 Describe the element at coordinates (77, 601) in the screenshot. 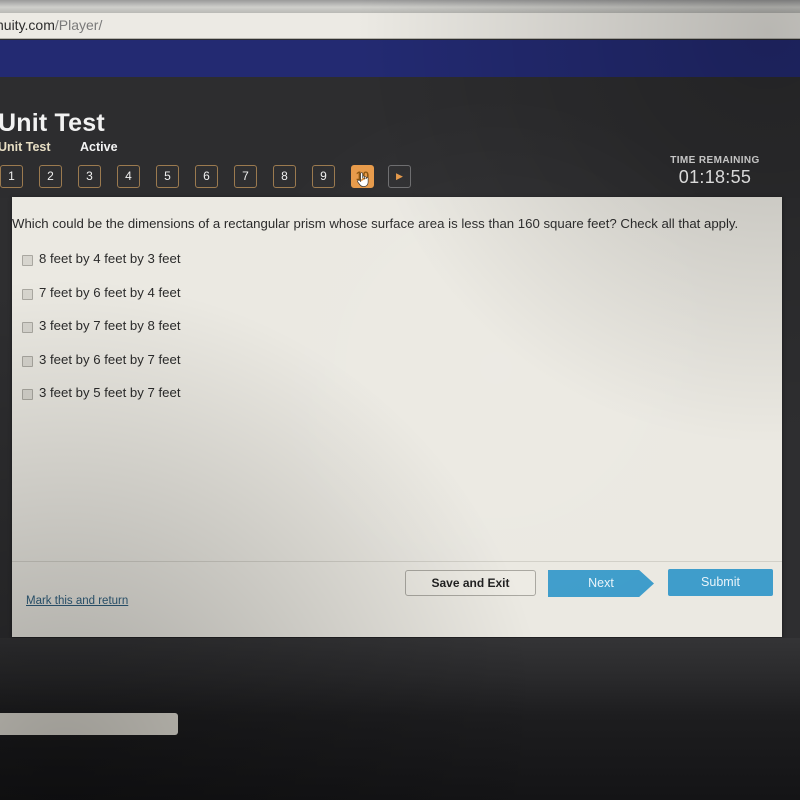

I see `mark-this-and-return-link: Mark this and return` at that location.